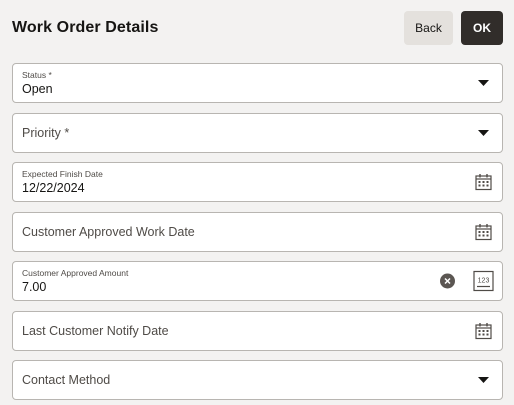 The image size is (514, 405). Describe the element at coordinates (257, 281) in the screenshot. I see `customer-approved-amount-field: Customer Approved Amount 7.00 123` at that location.